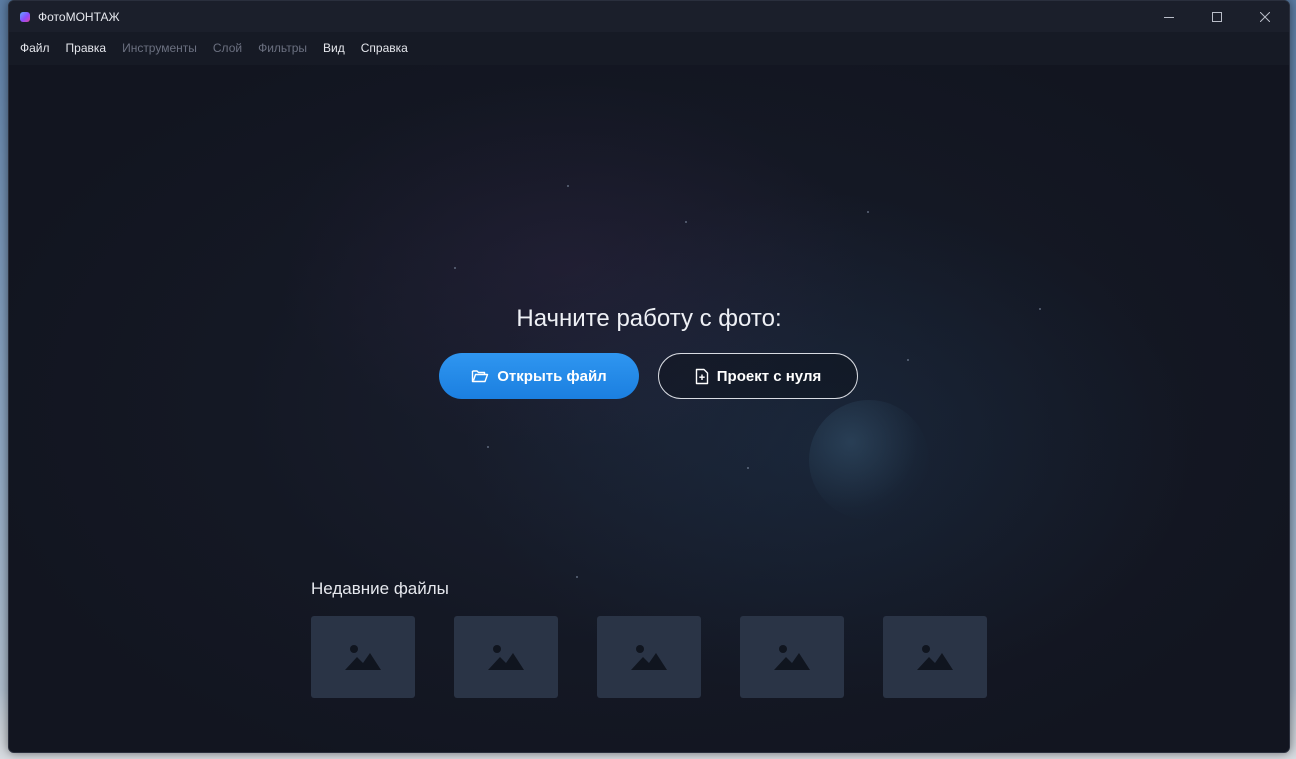 The height and width of the screenshot is (759, 1296). Describe the element at coordinates (86, 48) in the screenshot. I see `menu-item-edit: Правка` at that location.